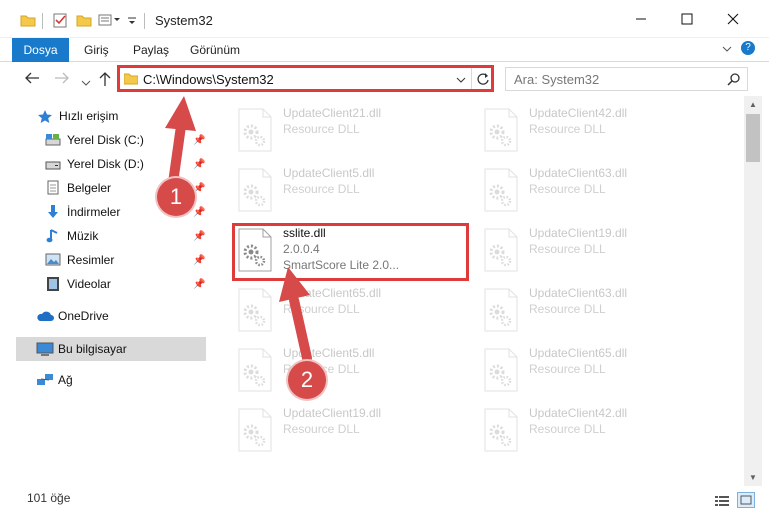 Image resolution: width=769 pixels, height=527 pixels. I want to click on back-icon, so click(32, 80).